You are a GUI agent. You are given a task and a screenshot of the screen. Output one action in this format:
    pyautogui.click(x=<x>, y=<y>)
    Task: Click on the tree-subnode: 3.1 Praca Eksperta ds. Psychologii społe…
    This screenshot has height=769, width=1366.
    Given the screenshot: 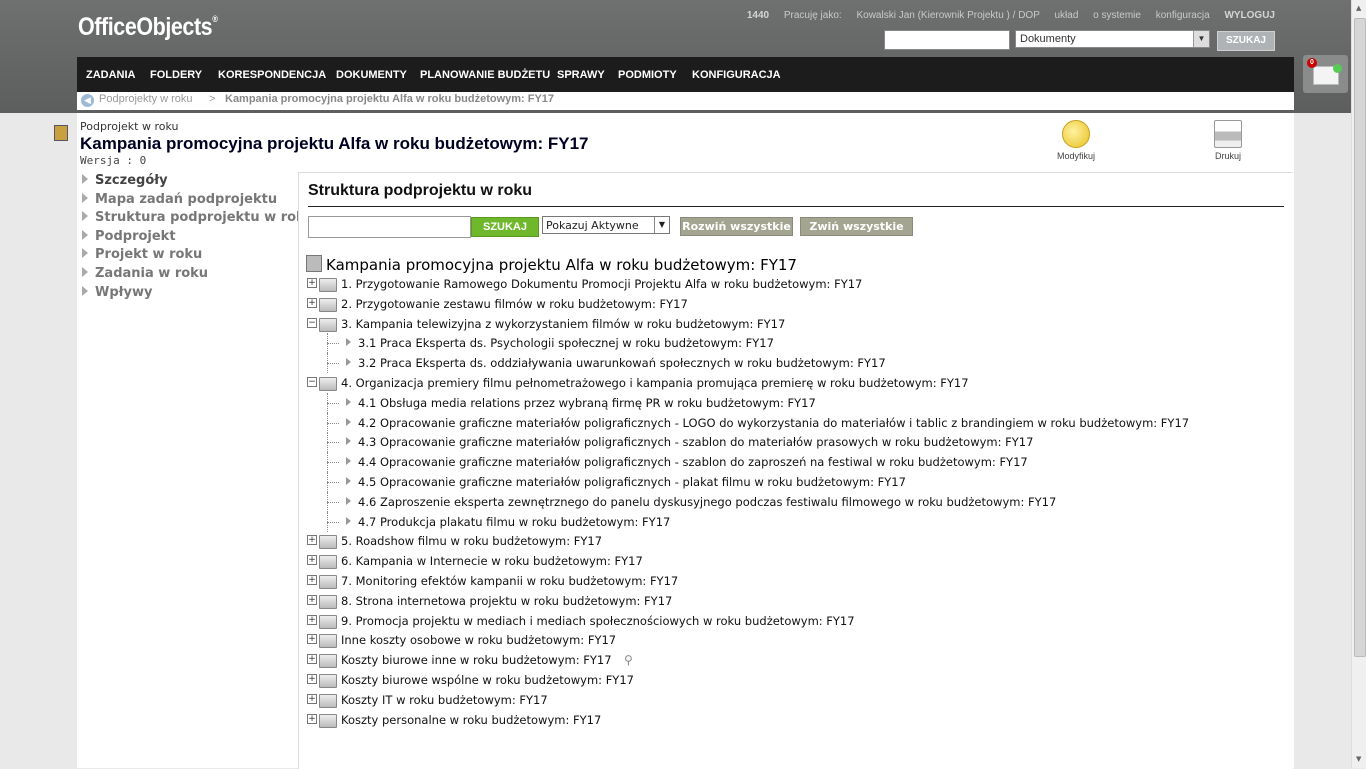 What is the action you would take?
    pyautogui.click(x=794, y=343)
    